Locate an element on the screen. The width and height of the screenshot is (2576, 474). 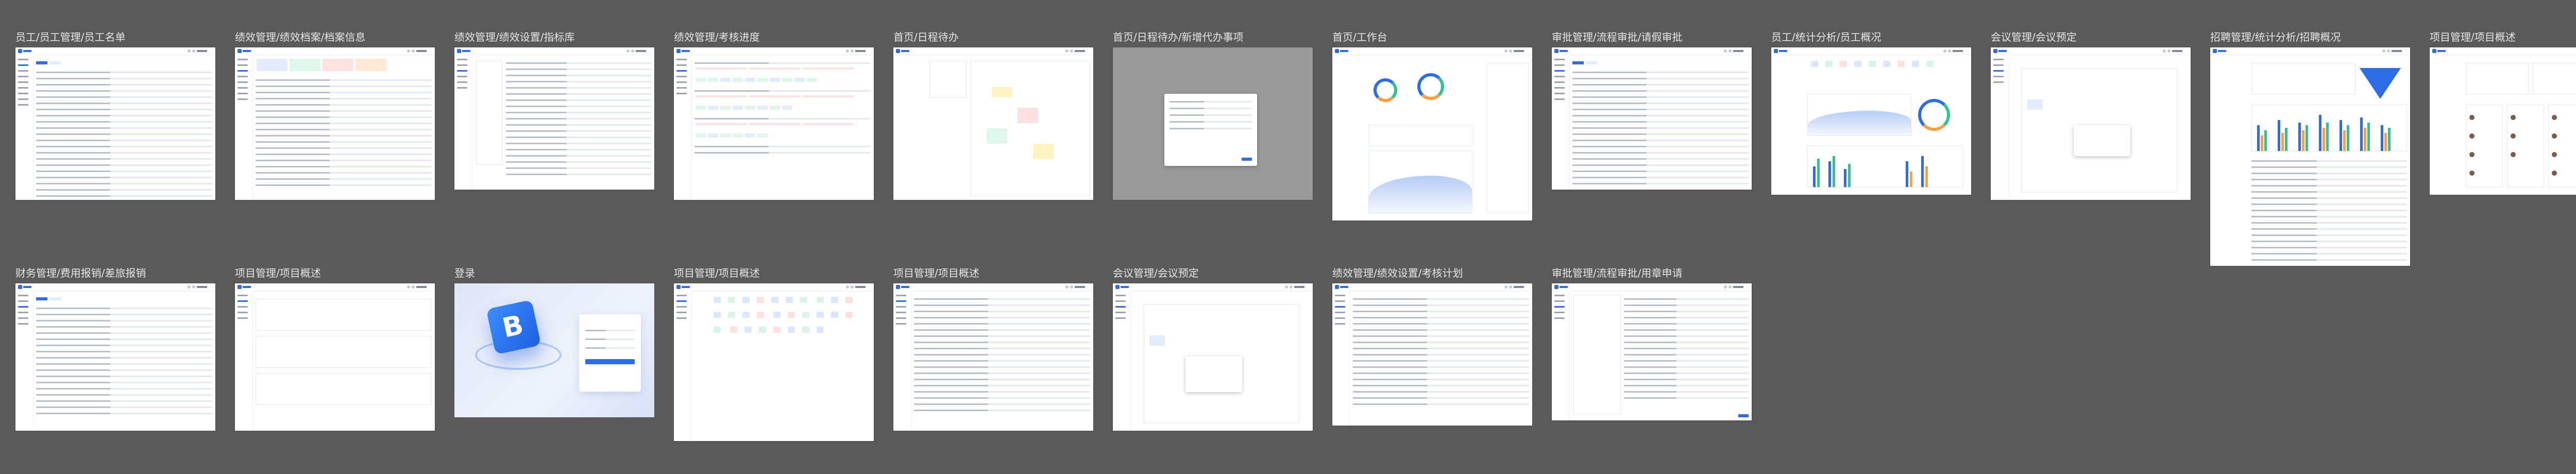
staff-list is located at coordinates (1508, 138).